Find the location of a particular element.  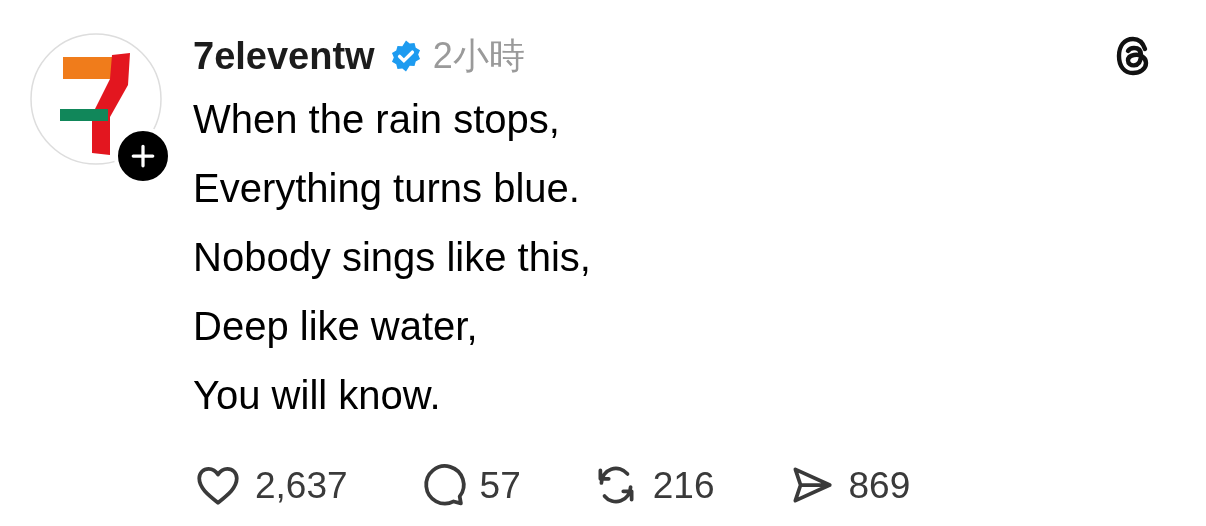

post-text-line: You will know. is located at coordinates (317, 395).